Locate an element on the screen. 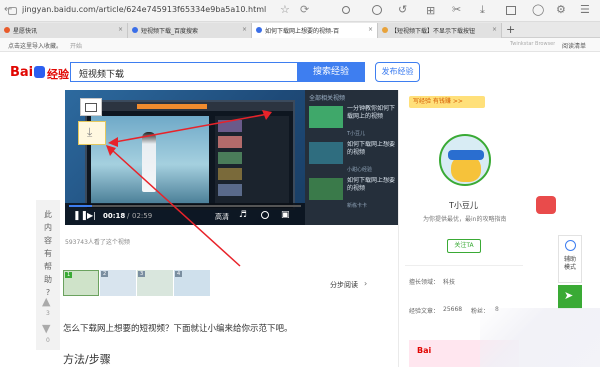 The height and width of the screenshot is (367, 600). step-thumb-2: 2 is located at coordinates (118, 283).